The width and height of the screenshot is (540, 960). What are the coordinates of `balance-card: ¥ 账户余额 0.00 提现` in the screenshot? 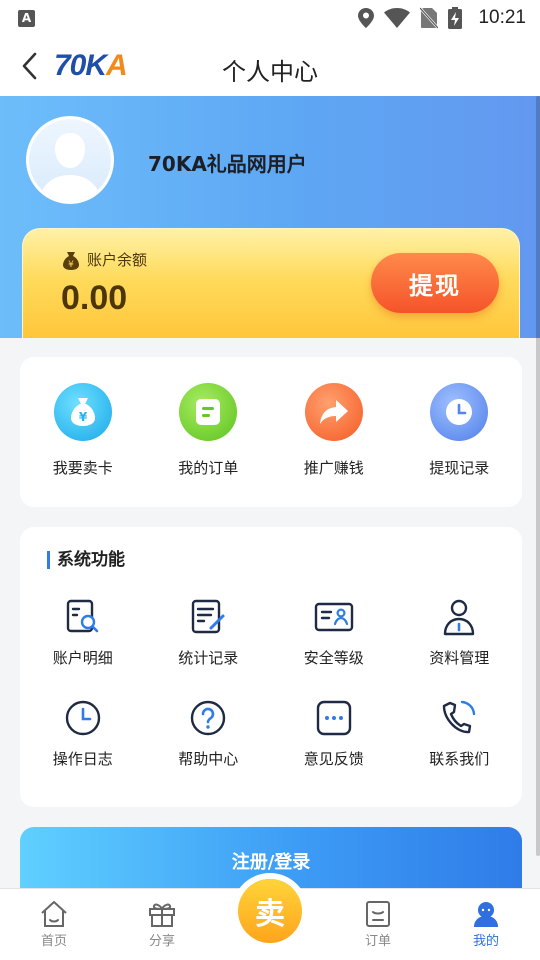 It's located at (271, 283).